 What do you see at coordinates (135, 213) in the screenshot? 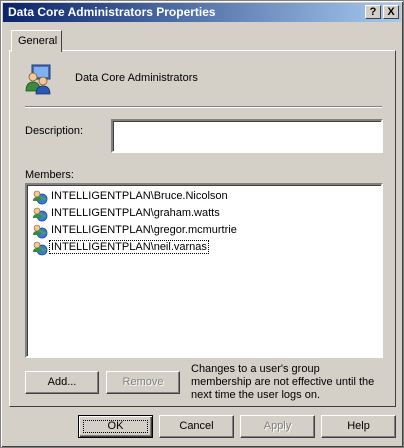
I see `member-name: INTELLIGENTPLAN\graham.watts` at bounding box center [135, 213].